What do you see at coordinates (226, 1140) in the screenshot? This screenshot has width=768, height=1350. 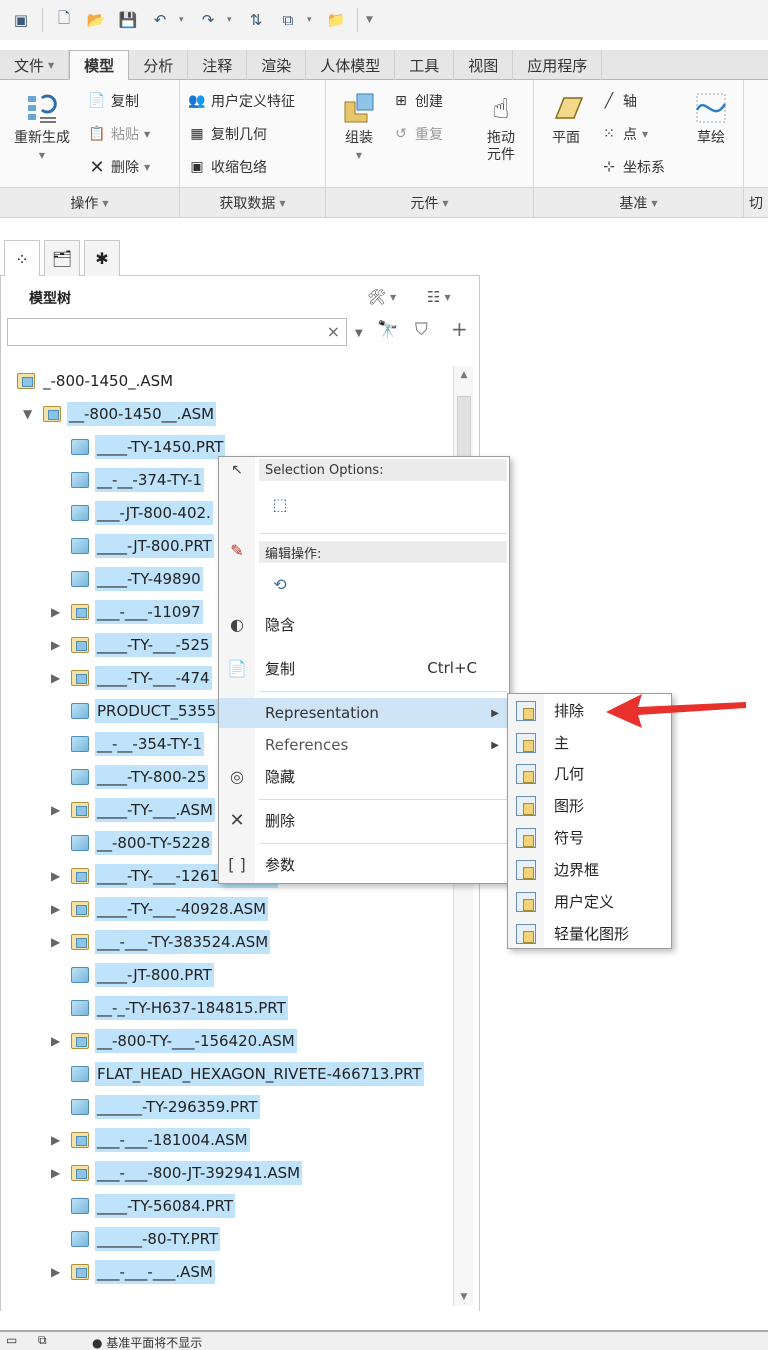 I see `tree-node: ▶ ___-___-181004.ASM` at bounding box center [226, 1140].